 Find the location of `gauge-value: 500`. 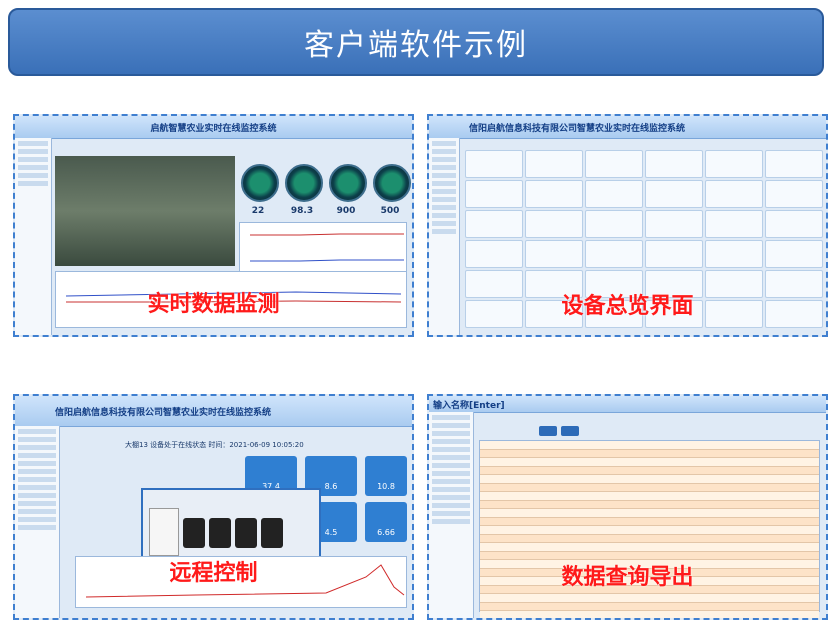

gauge-value: 500 is located at coordinates (390, 211).